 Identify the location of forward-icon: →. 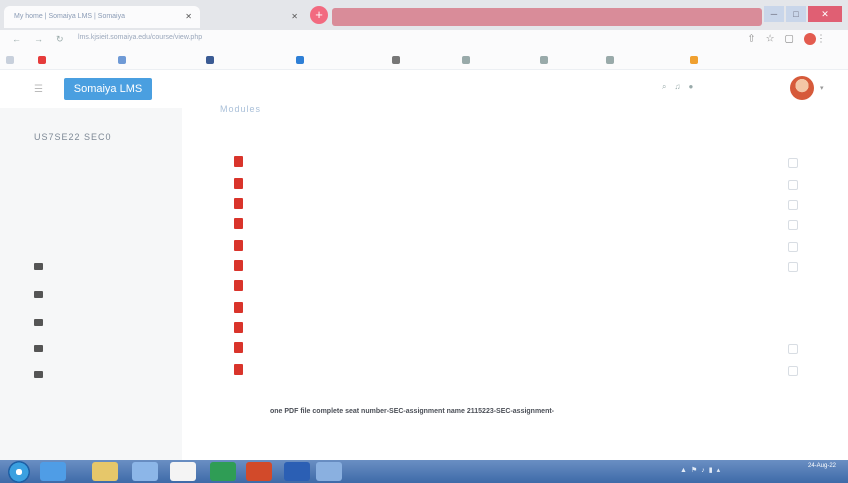
(38, 39).